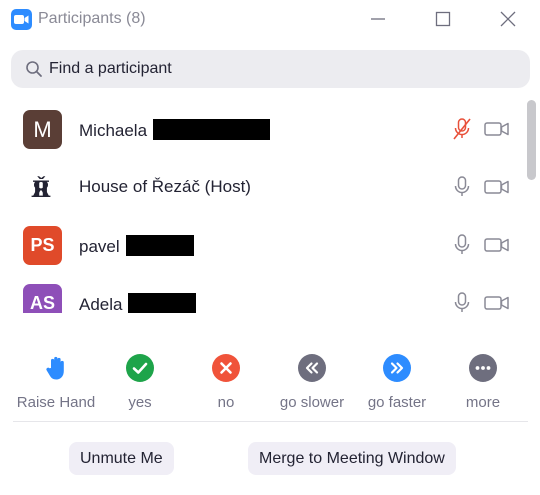  I want to click on more-icon, so click(483, 368).